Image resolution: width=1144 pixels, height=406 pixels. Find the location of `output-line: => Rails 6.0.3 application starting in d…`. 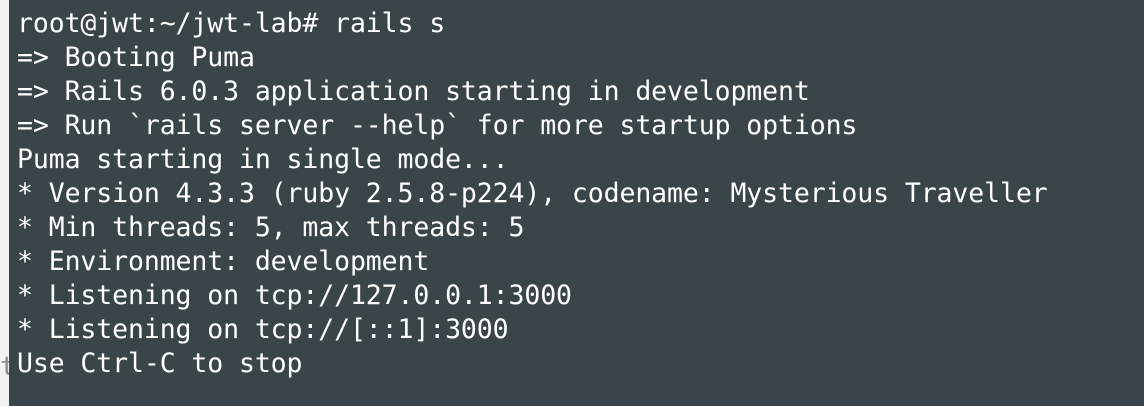

output-line: => Rails 6.0.3 application starting in d… is located at coordinates (413, 91).